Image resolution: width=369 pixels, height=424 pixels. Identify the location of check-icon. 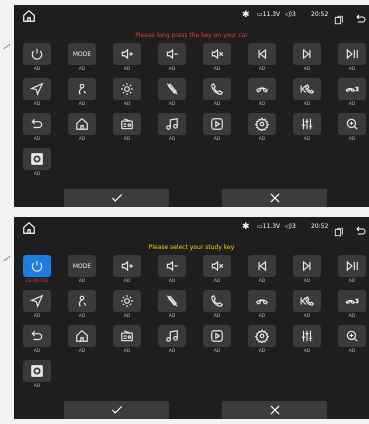
(117, 198).